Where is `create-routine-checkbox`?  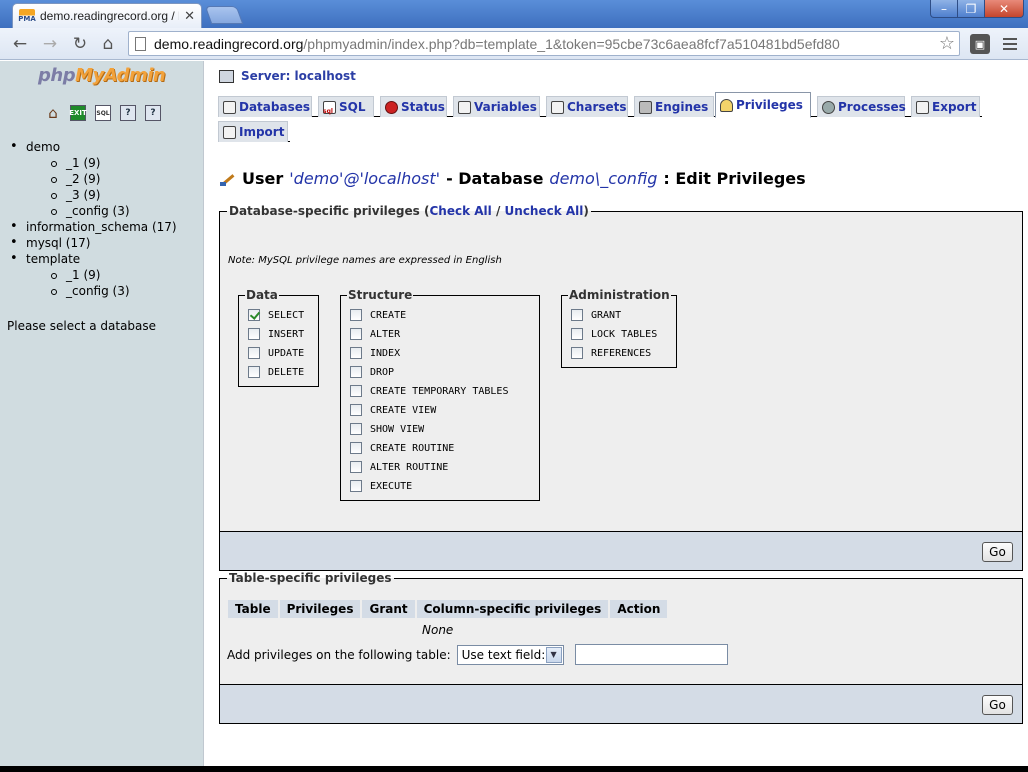 create-routine-checkbox is located at coordinates (356, 448).